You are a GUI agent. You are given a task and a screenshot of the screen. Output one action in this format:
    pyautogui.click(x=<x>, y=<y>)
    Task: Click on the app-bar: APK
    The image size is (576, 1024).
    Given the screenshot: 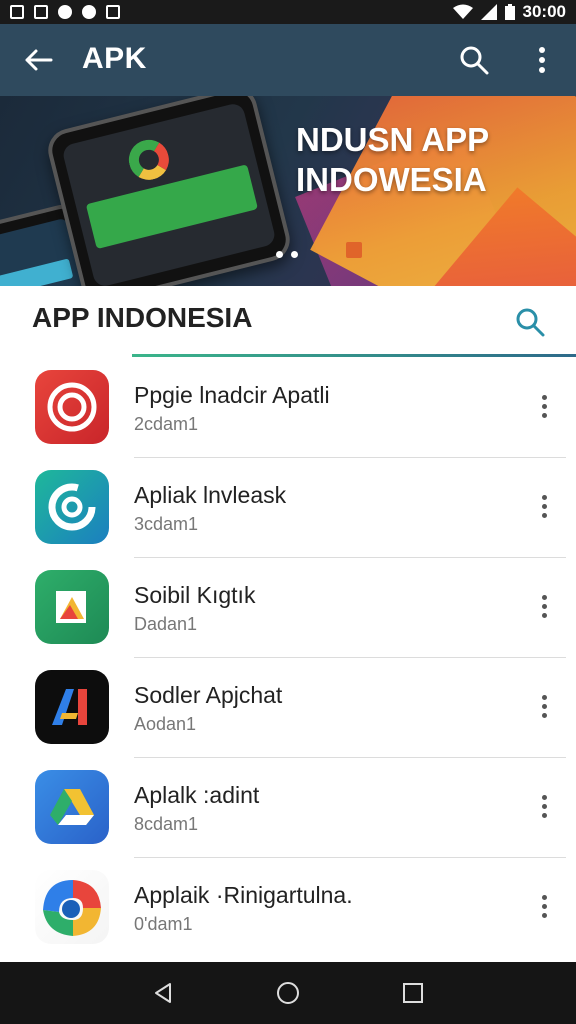 What is the action you would take?
    pyautogui.click(x=288, y=60)
    